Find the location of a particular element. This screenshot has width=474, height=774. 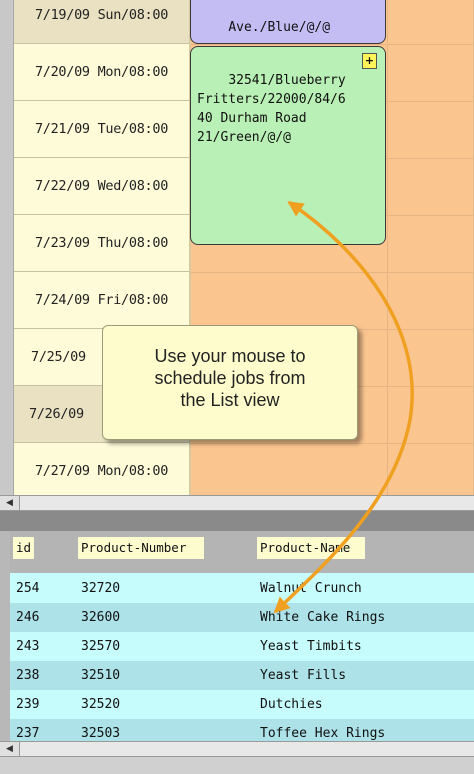

pane-splitter is located at coordinates (237, 521).